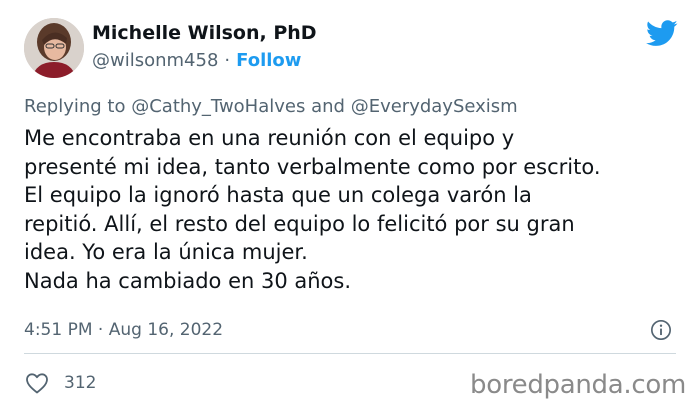 This screenshot has width=700, height=410. What do you see at coordinates (662, 33) in the screenshot?
I see `twitter-bird-icon` at bounding box center [662, 33].